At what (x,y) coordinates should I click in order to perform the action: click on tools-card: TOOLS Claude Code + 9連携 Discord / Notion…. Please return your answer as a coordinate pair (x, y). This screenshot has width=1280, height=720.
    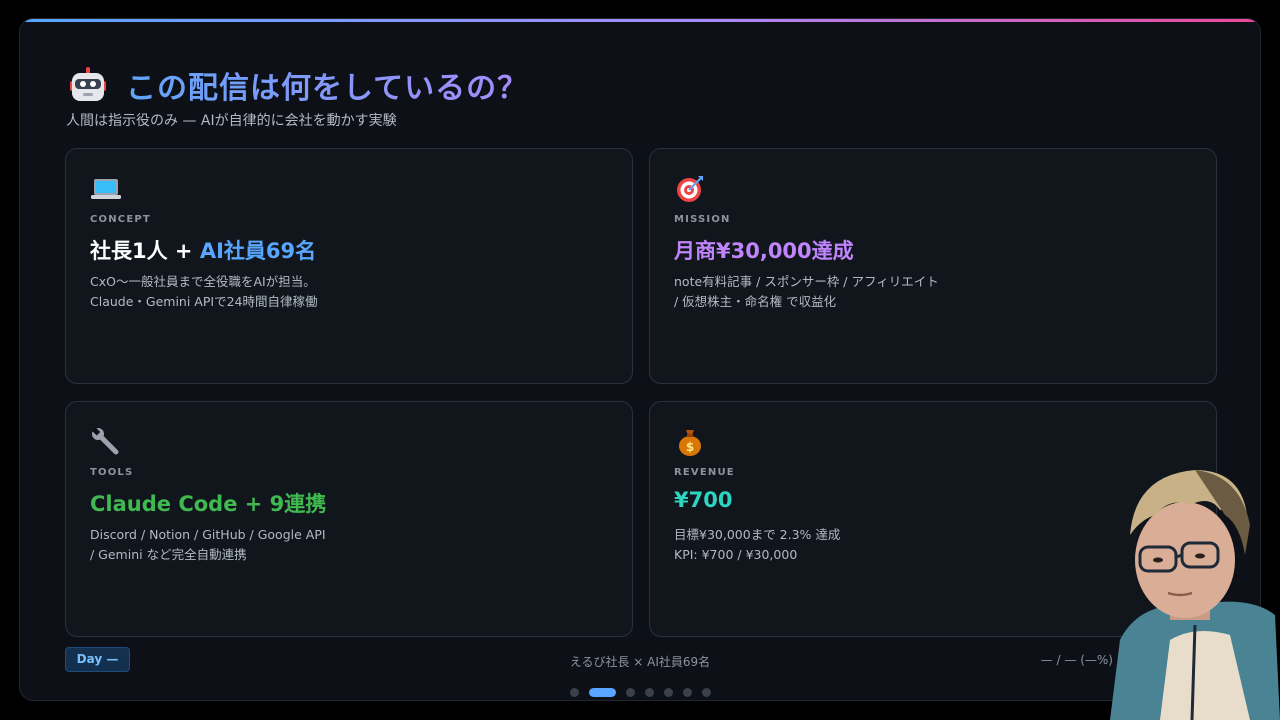
    Looking at the image, I should click on (349, 519).